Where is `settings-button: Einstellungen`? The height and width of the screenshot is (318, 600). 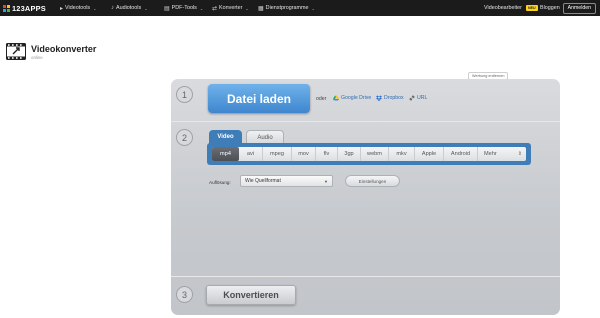
settings-button: Einstellungen is located at coordinates (372, 181).